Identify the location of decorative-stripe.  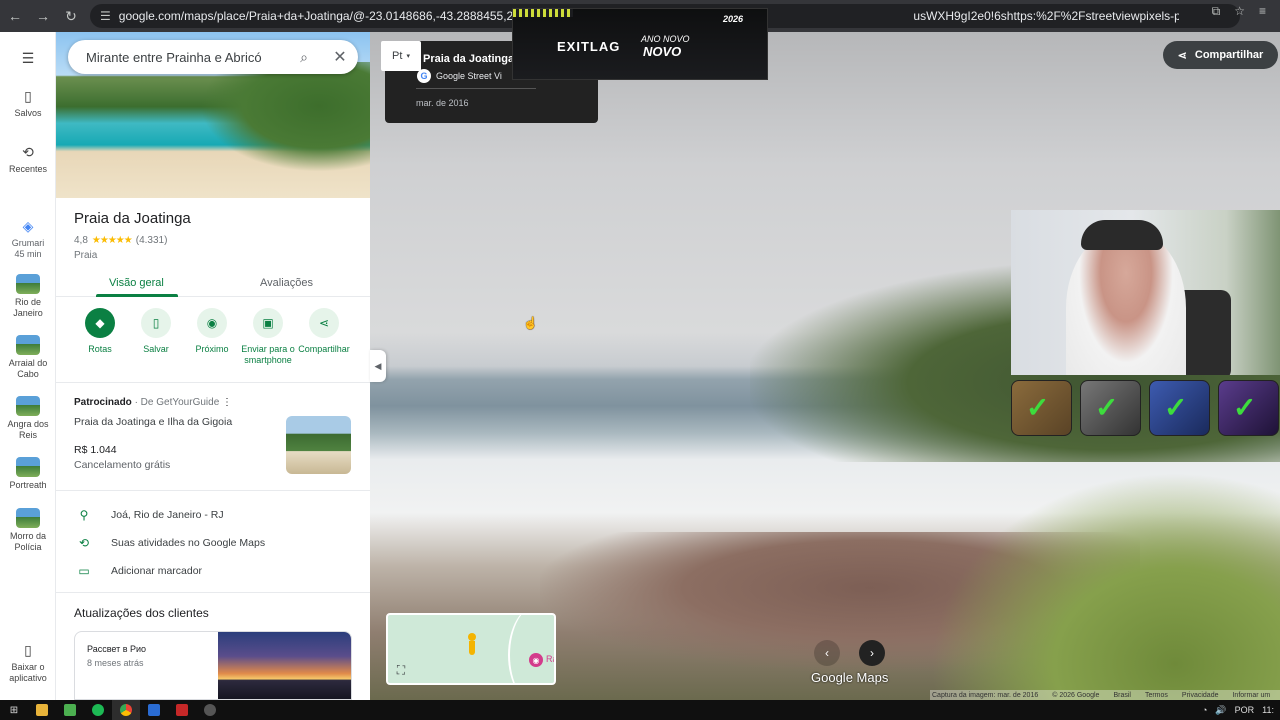
(543, 13).